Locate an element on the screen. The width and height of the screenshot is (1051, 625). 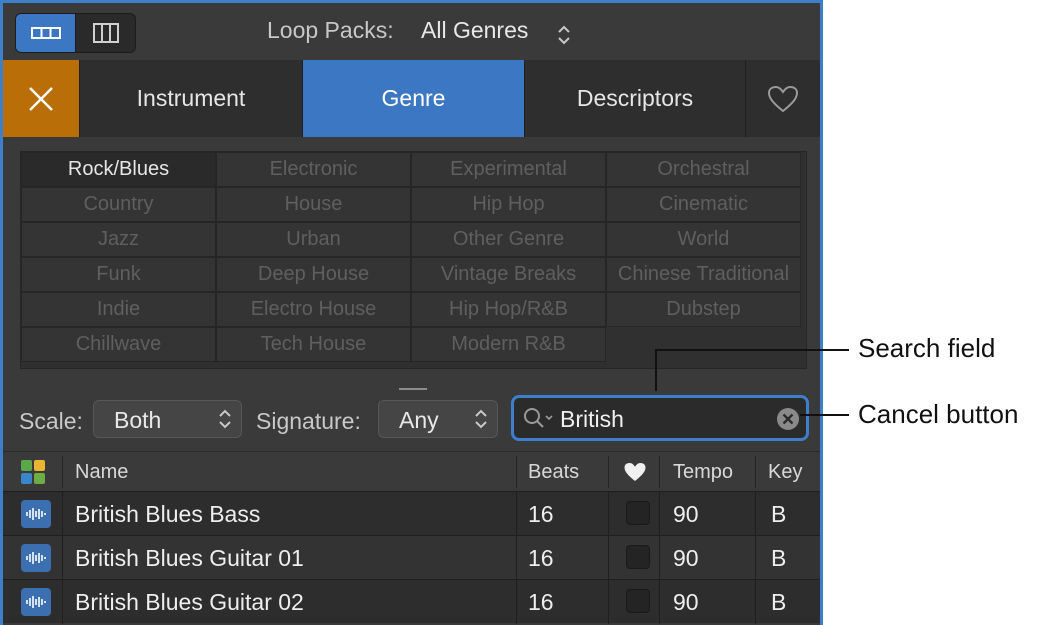
genre-button: Hip Hop is located at coordinates (508, 204).